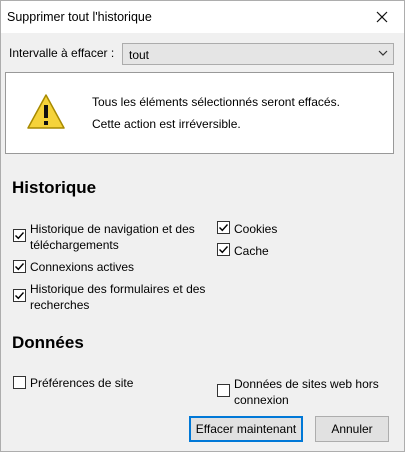 This screenshot has width=405, height=452. What do you see at coordinates (352, 429) in the screenshot?
I see `cancel-button: Annuler` at bounding box center [352, 429].